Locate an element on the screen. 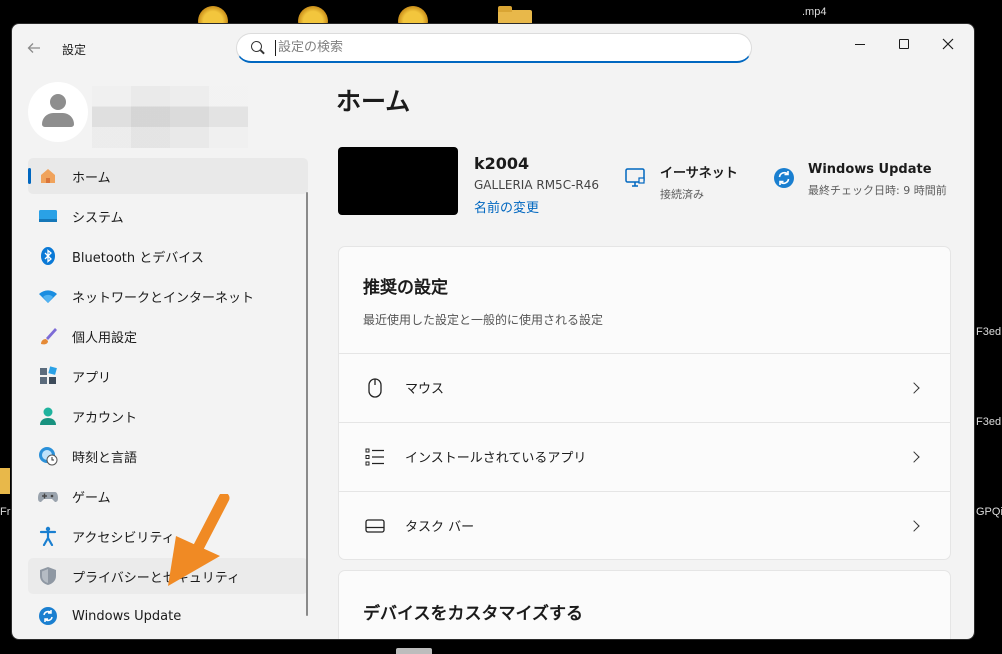 The image size is (1002, 654). system-icon is located at coordinates (48, 216).